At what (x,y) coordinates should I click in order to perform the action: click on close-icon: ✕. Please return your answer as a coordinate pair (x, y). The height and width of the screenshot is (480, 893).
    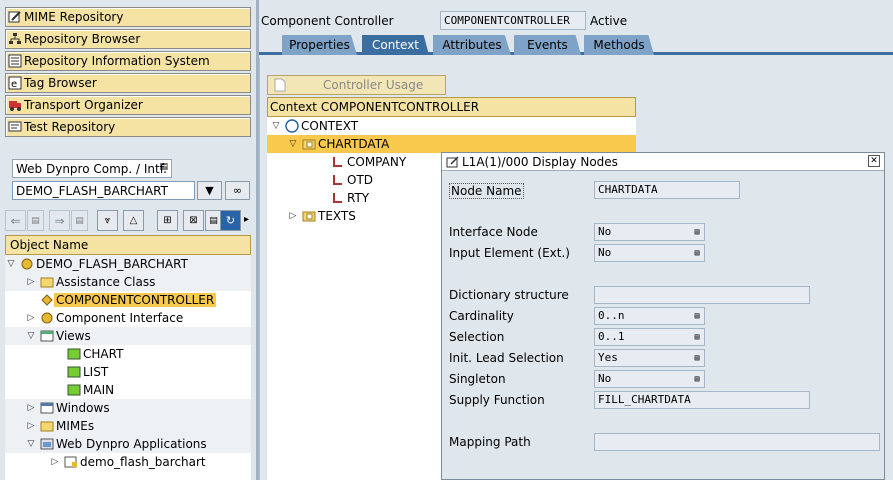
    Looking at the image, I should click on (874, 161).